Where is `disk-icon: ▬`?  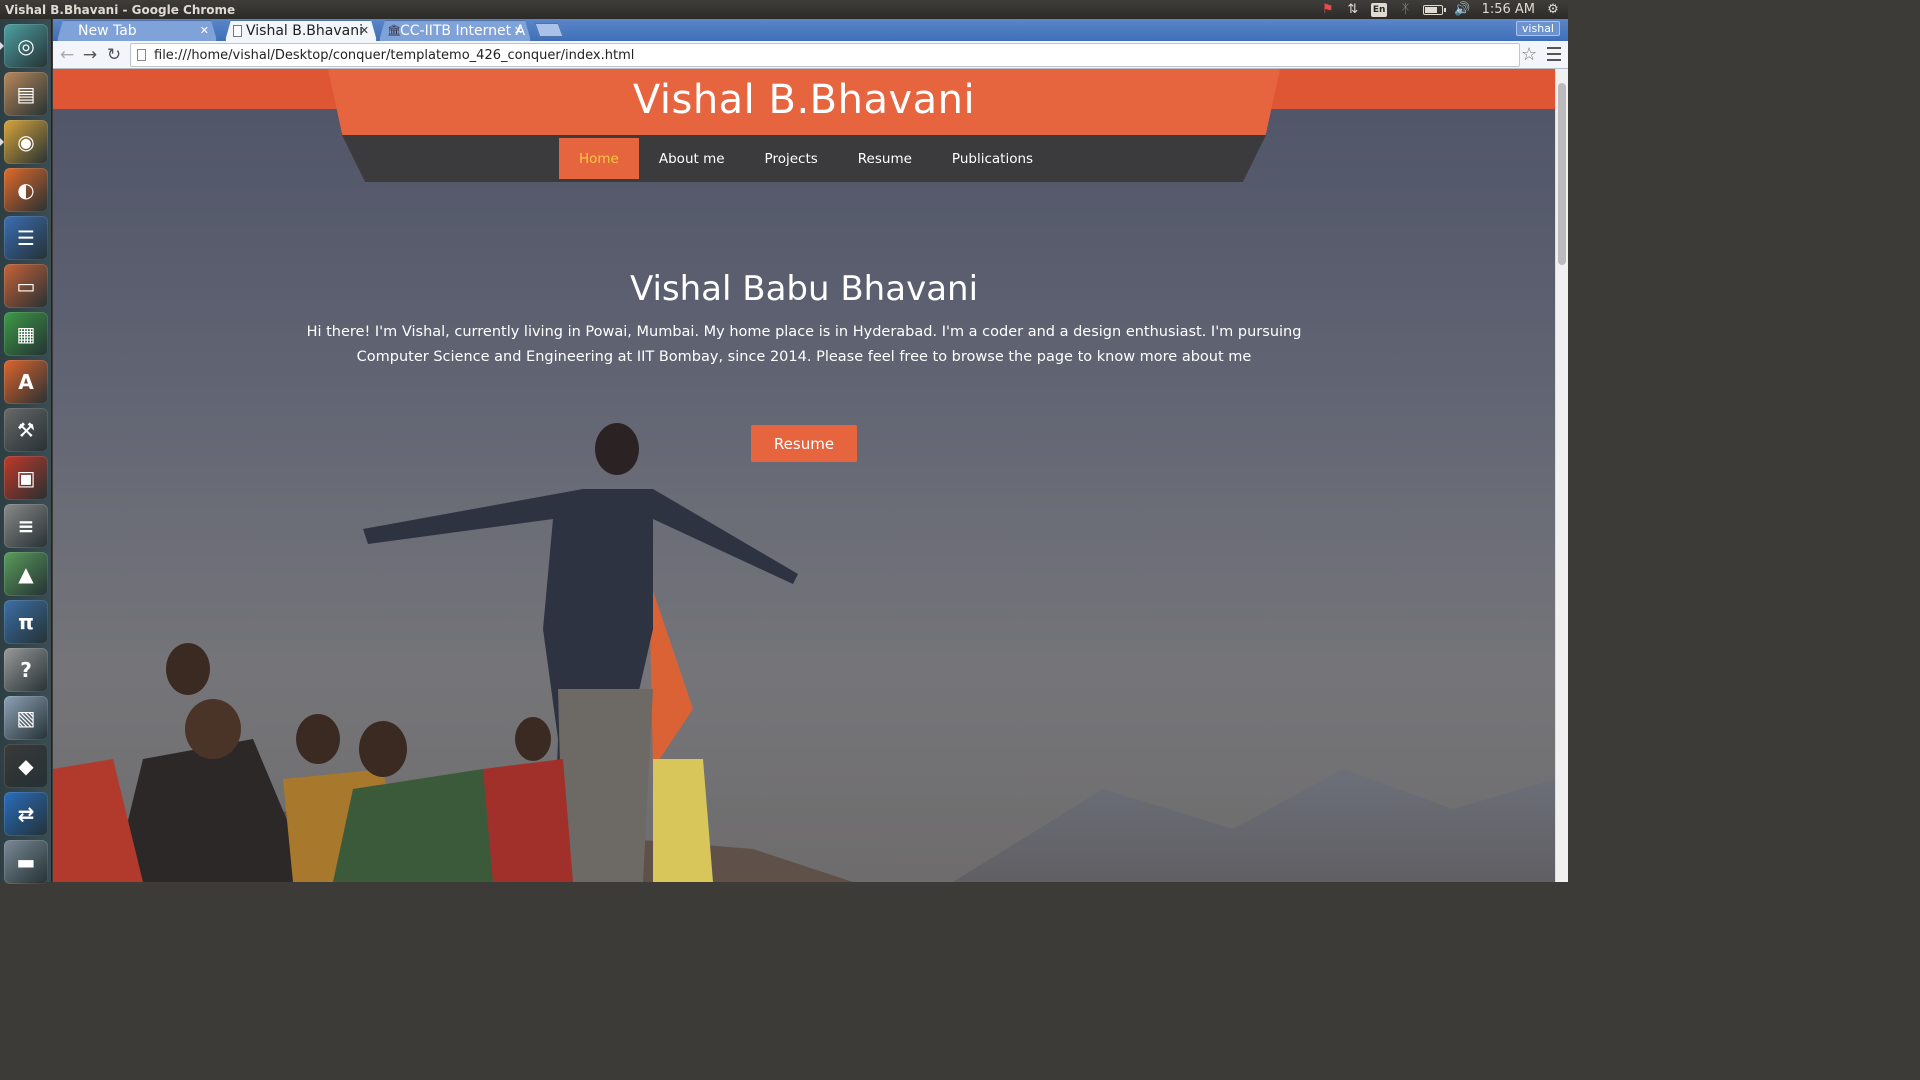 disk-icon: ▬ is located at coordinates (26, 862).